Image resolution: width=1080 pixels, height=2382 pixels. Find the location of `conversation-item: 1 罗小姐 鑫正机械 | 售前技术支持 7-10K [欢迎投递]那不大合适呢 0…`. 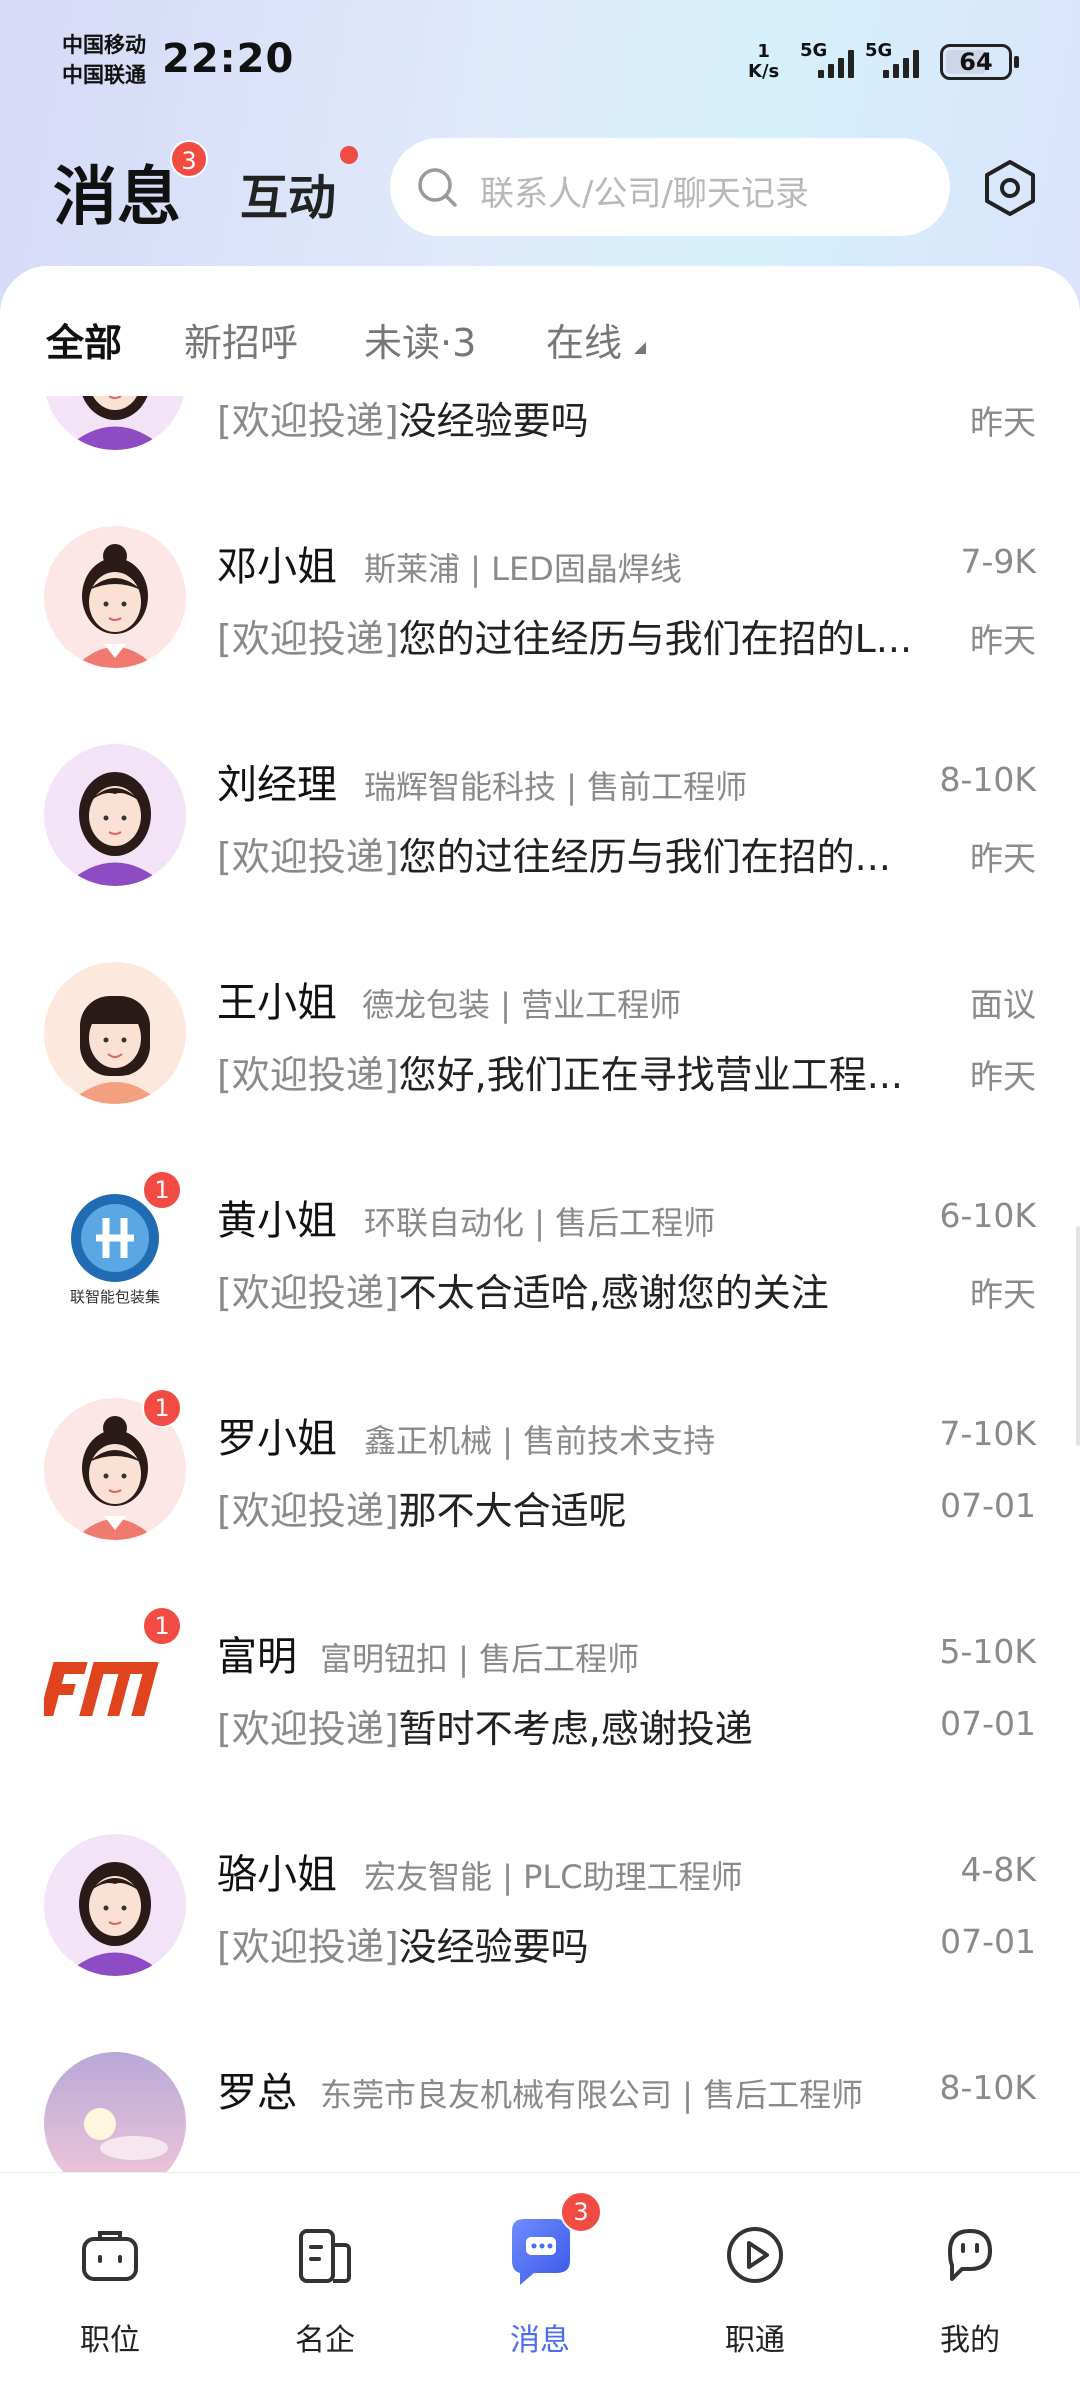

conversation-item: 1 罗小姐 鑫正机械 | 售前技术支持 7-10K [欢迎投递]那不大合适呢 0… is located at coordinates (540, 1485).